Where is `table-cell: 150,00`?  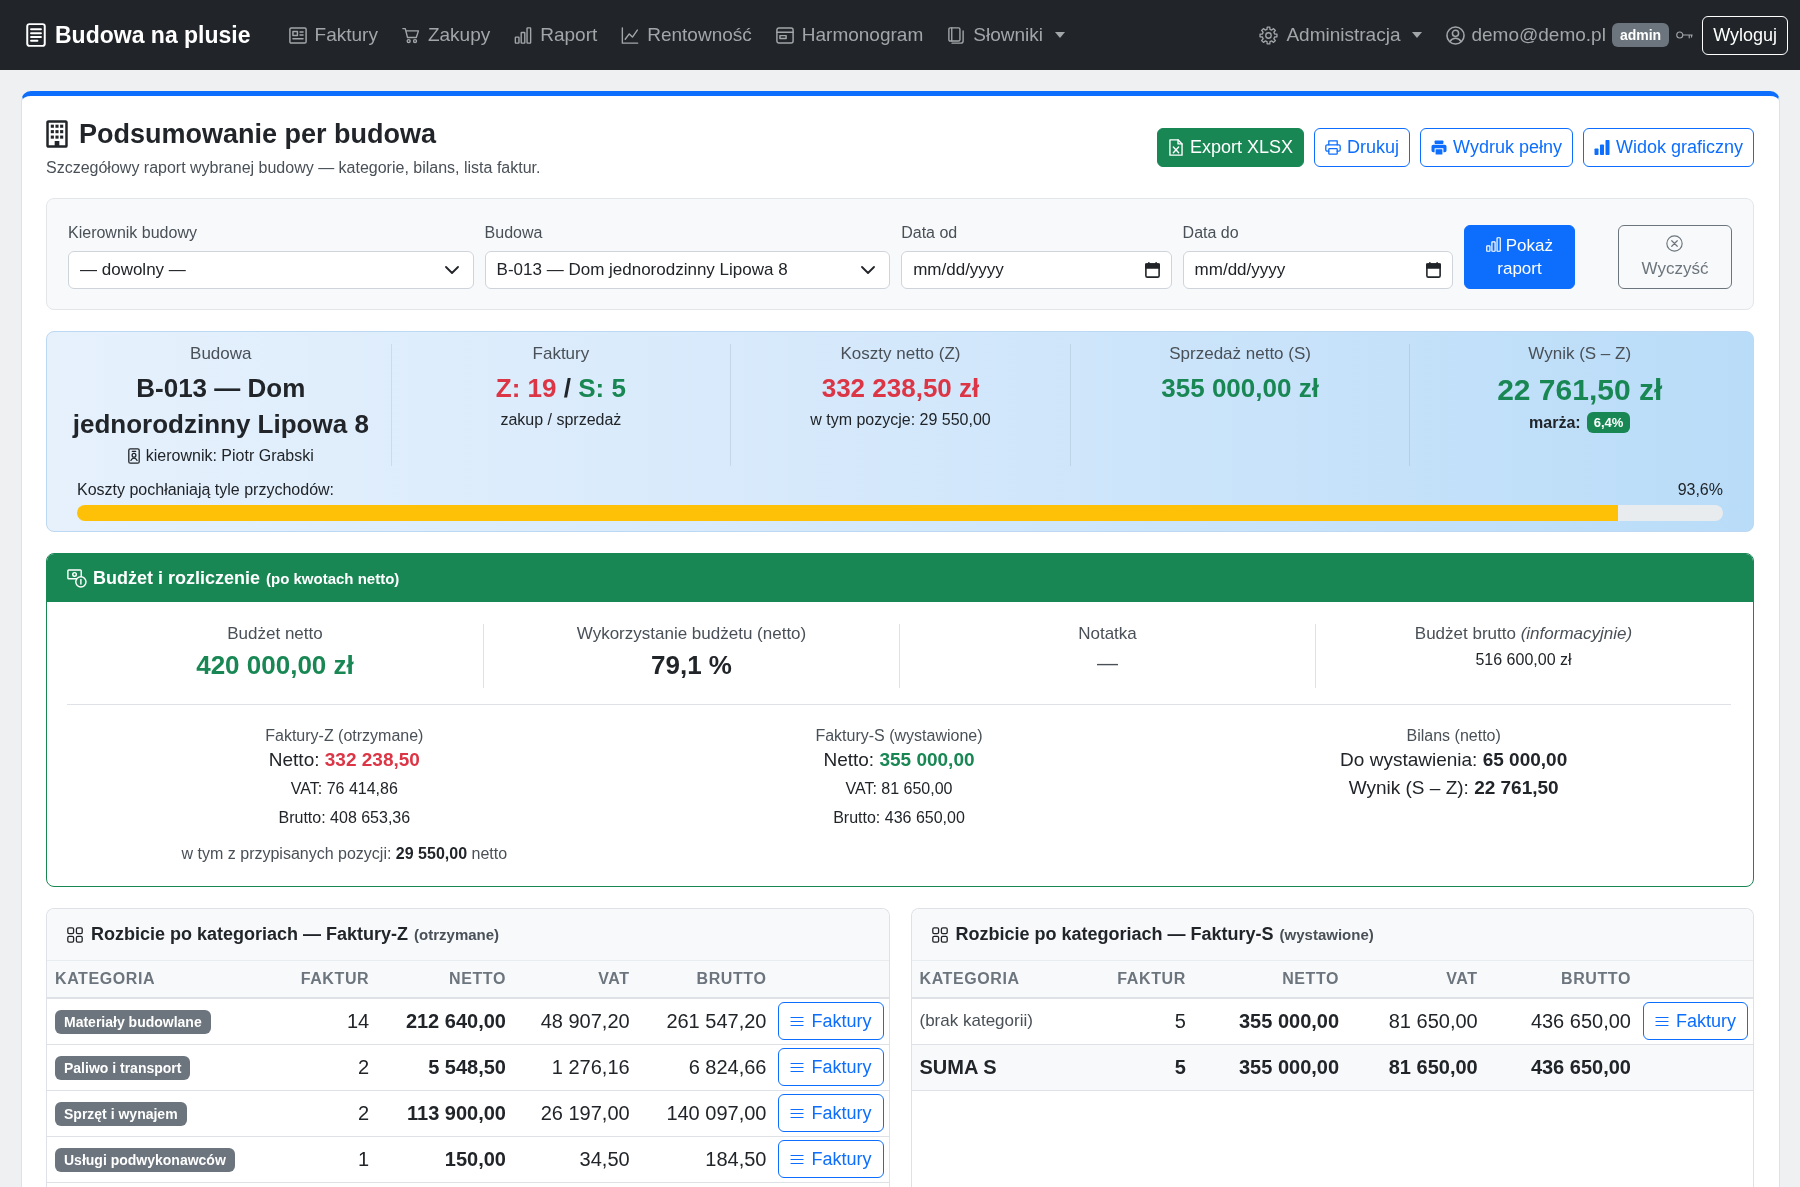
table-cell: 150,00 is located at coordinates (445, 1159).